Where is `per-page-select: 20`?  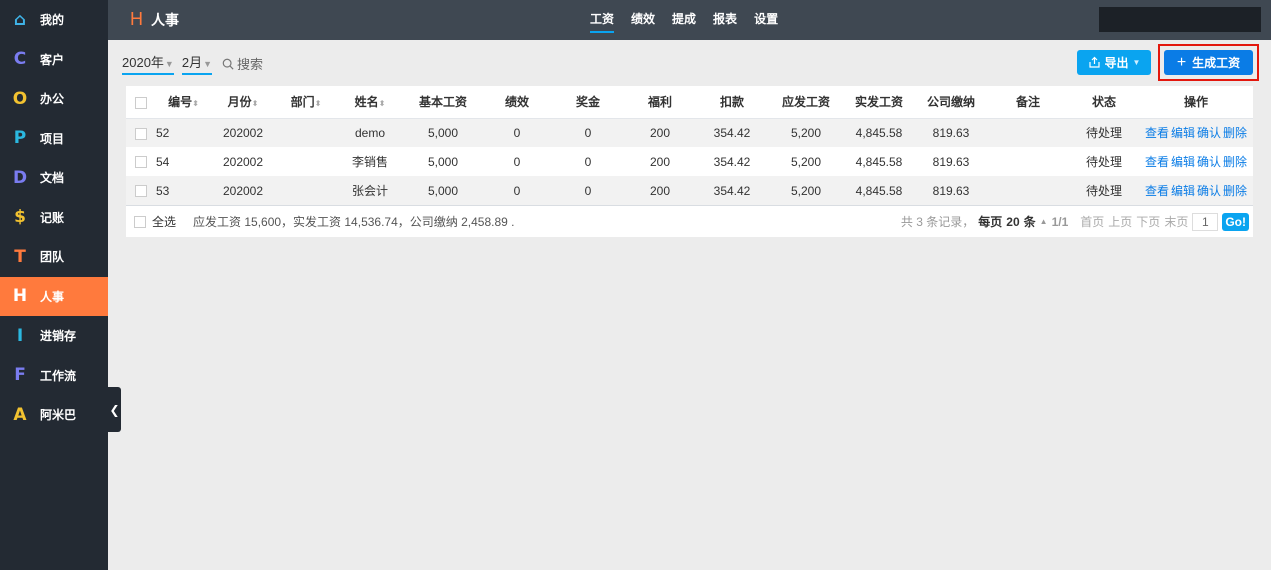
per-page-select: 20 is located at coordinates (1012, 222).